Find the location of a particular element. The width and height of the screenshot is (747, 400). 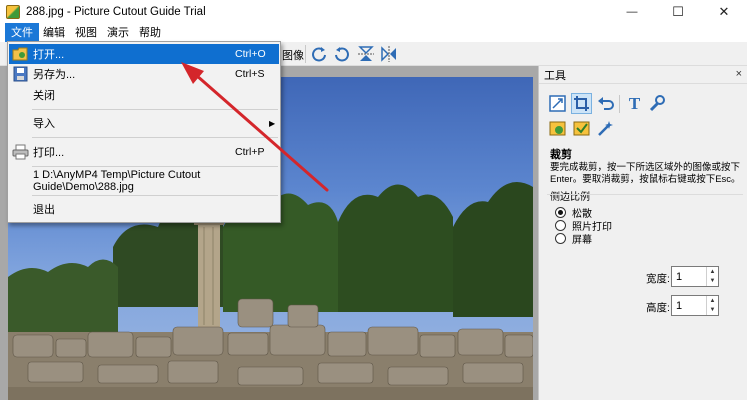

tools-panel-title: 工具 is located at coordinates (555, 75).